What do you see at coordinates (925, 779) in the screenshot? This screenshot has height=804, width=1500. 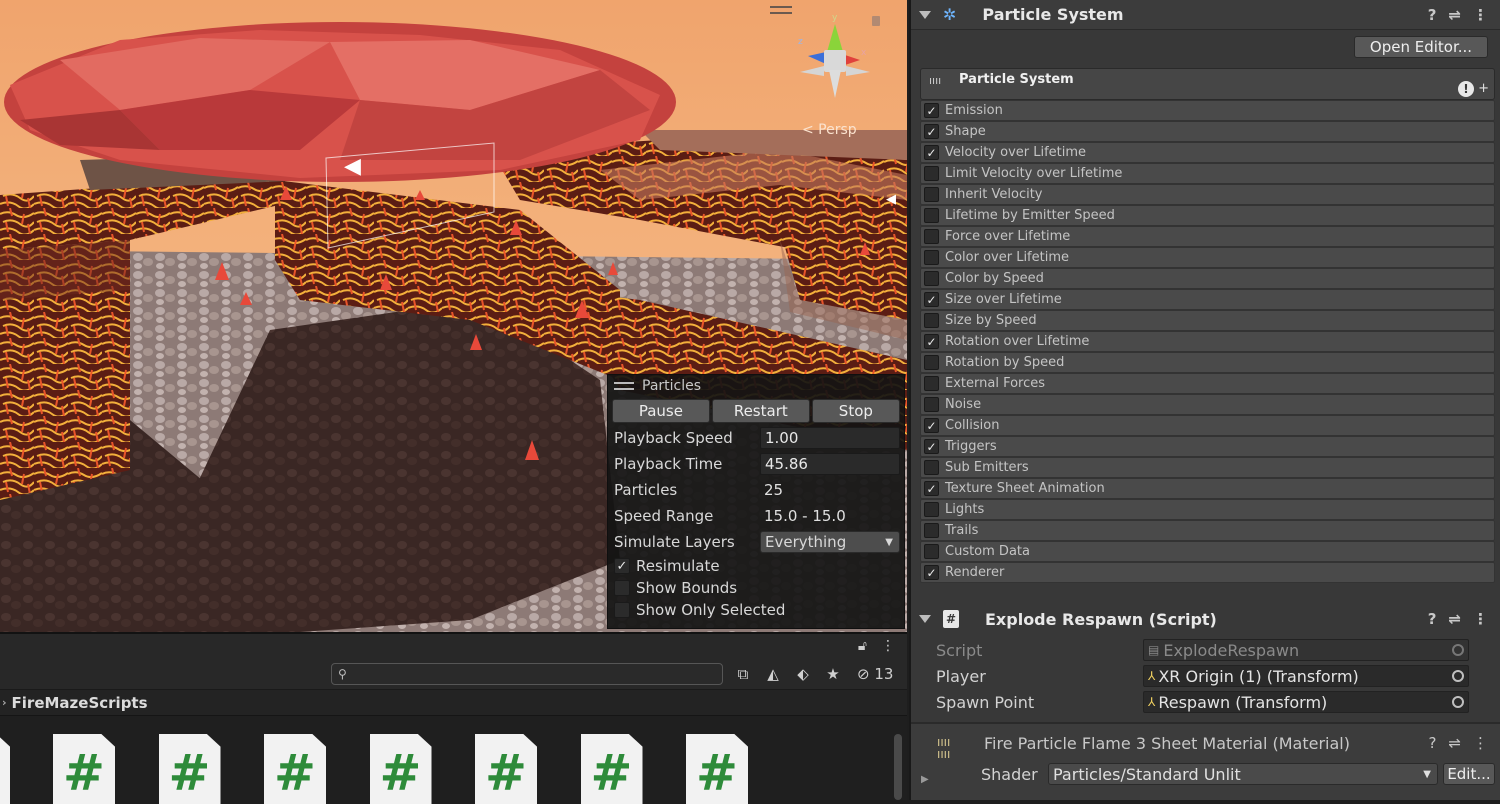 I see `foldout-caret-icon: ▶` at bounding box center [925, 779].